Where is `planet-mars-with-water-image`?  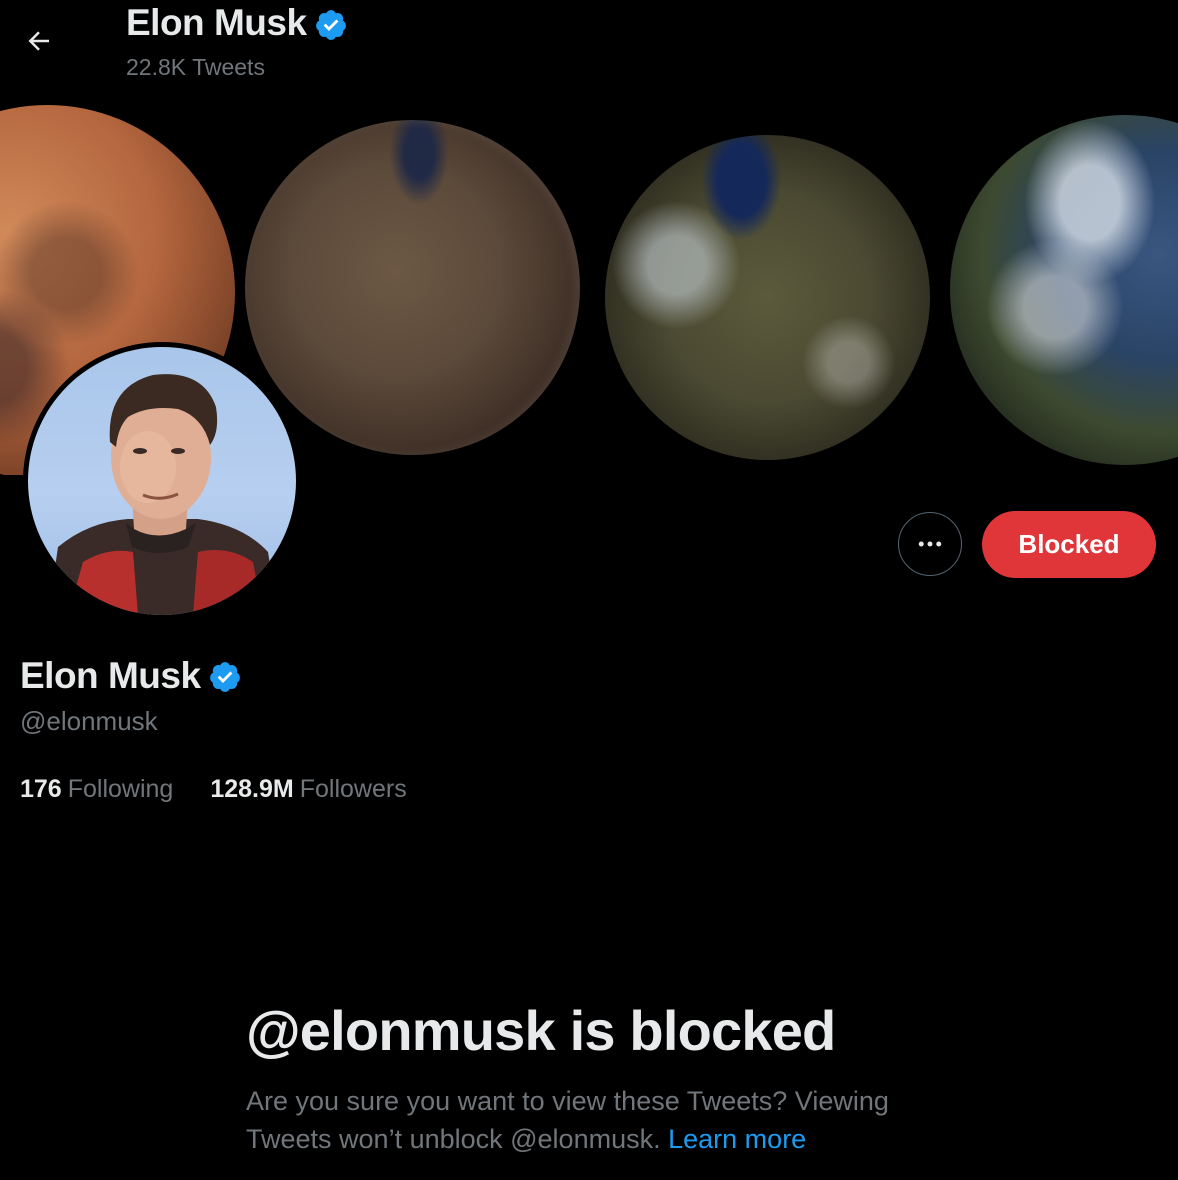 planet-mars-with-water-image is located at coordinates (412, 287).